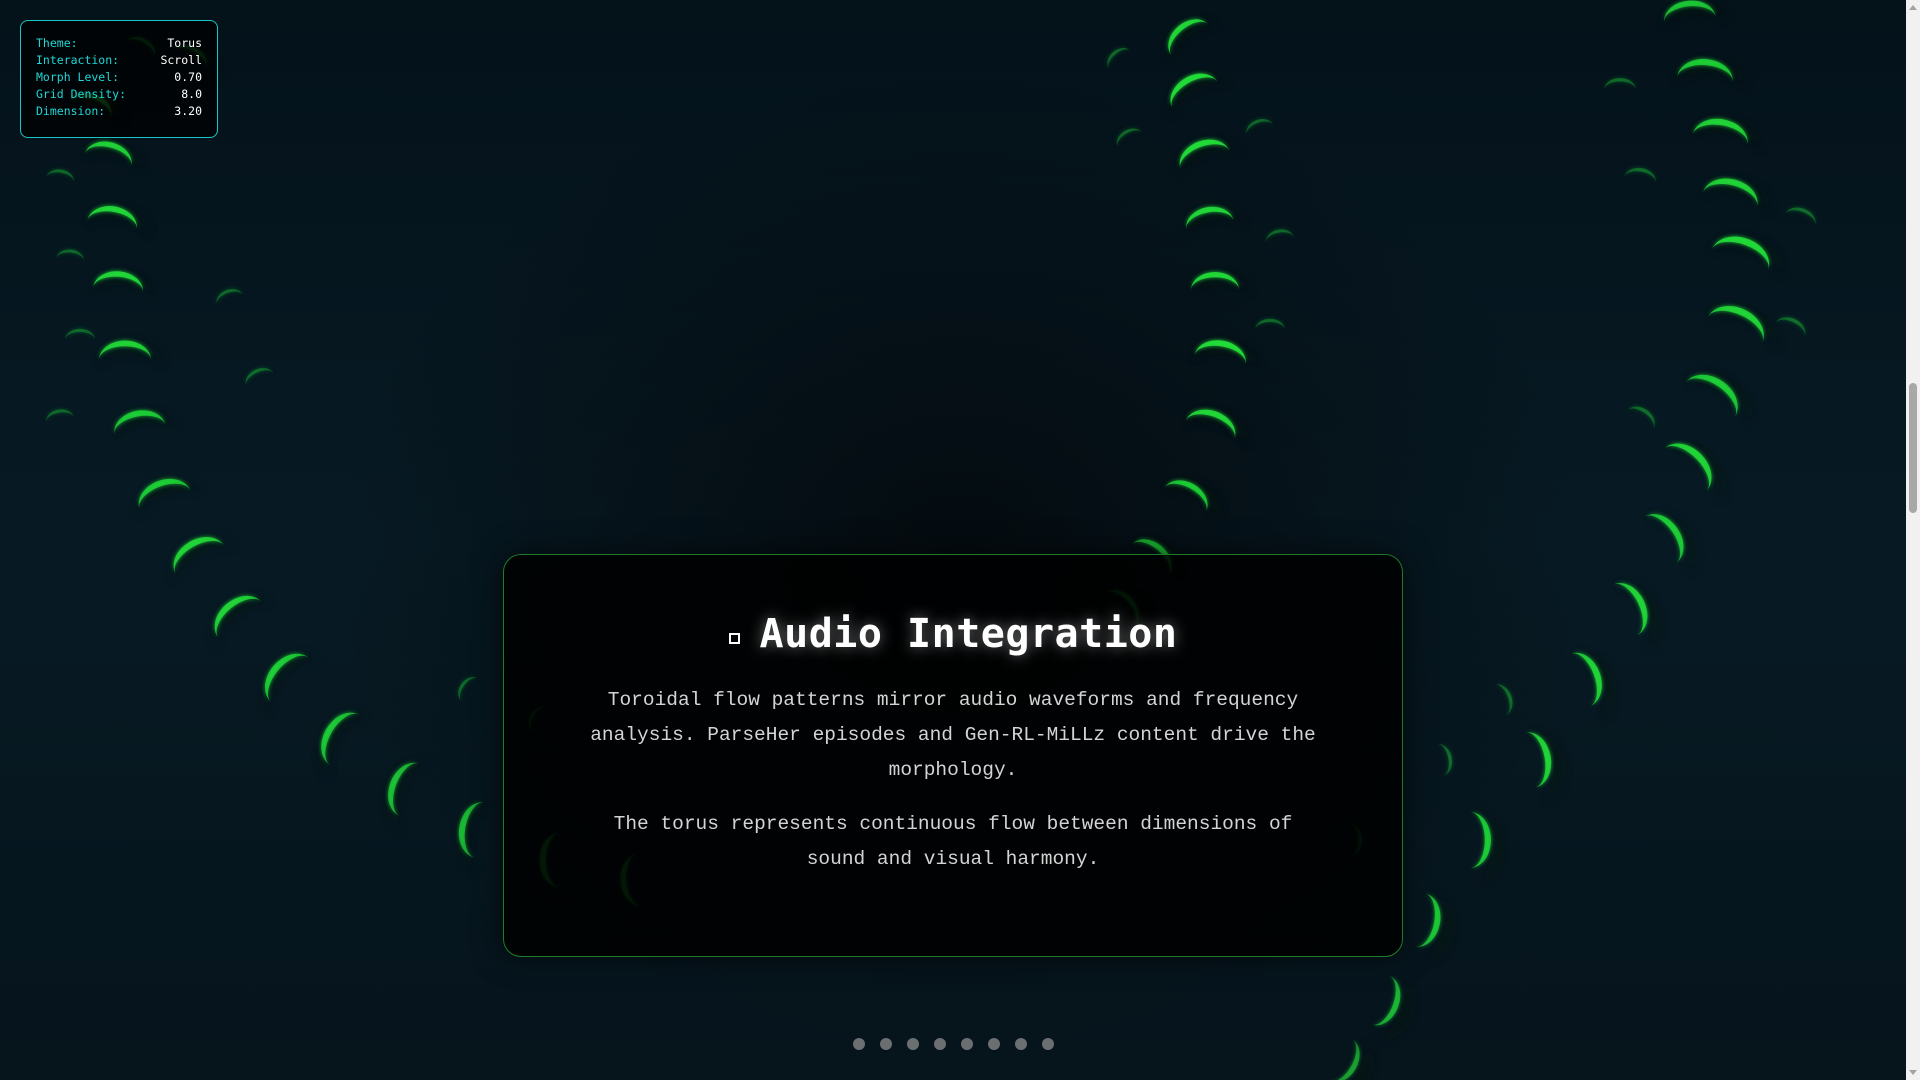 The height and width of the screenshot is (1080, 1920). I want to click on status-row-interaction: Interaction: Scroll, so click(119, 60).